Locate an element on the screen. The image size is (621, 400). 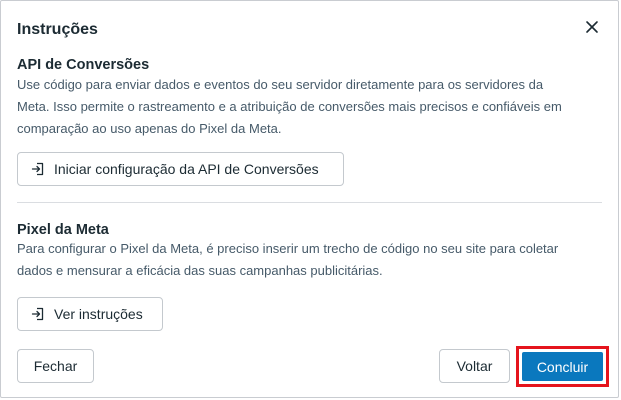
conversions-api-heading: API de Conversões is located at coordinates (83, 65).